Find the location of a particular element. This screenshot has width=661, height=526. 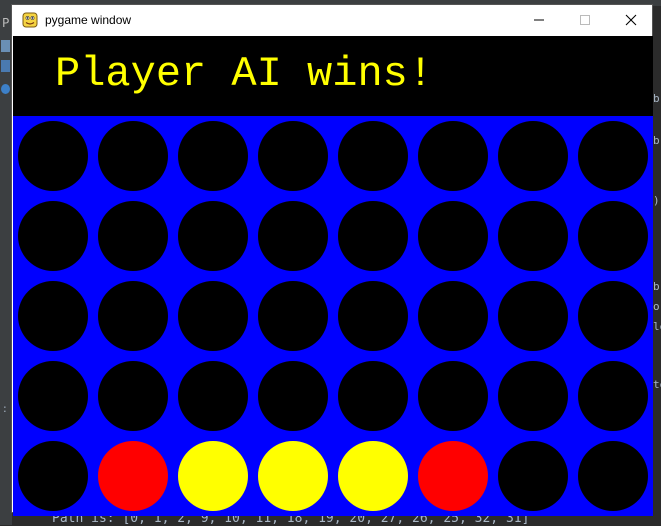

ide-clock-icon is located at coordinates (5, 89).